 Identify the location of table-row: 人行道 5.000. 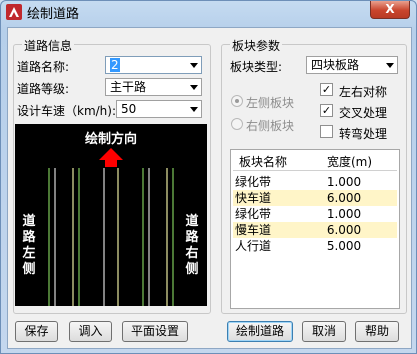
(315, 246).